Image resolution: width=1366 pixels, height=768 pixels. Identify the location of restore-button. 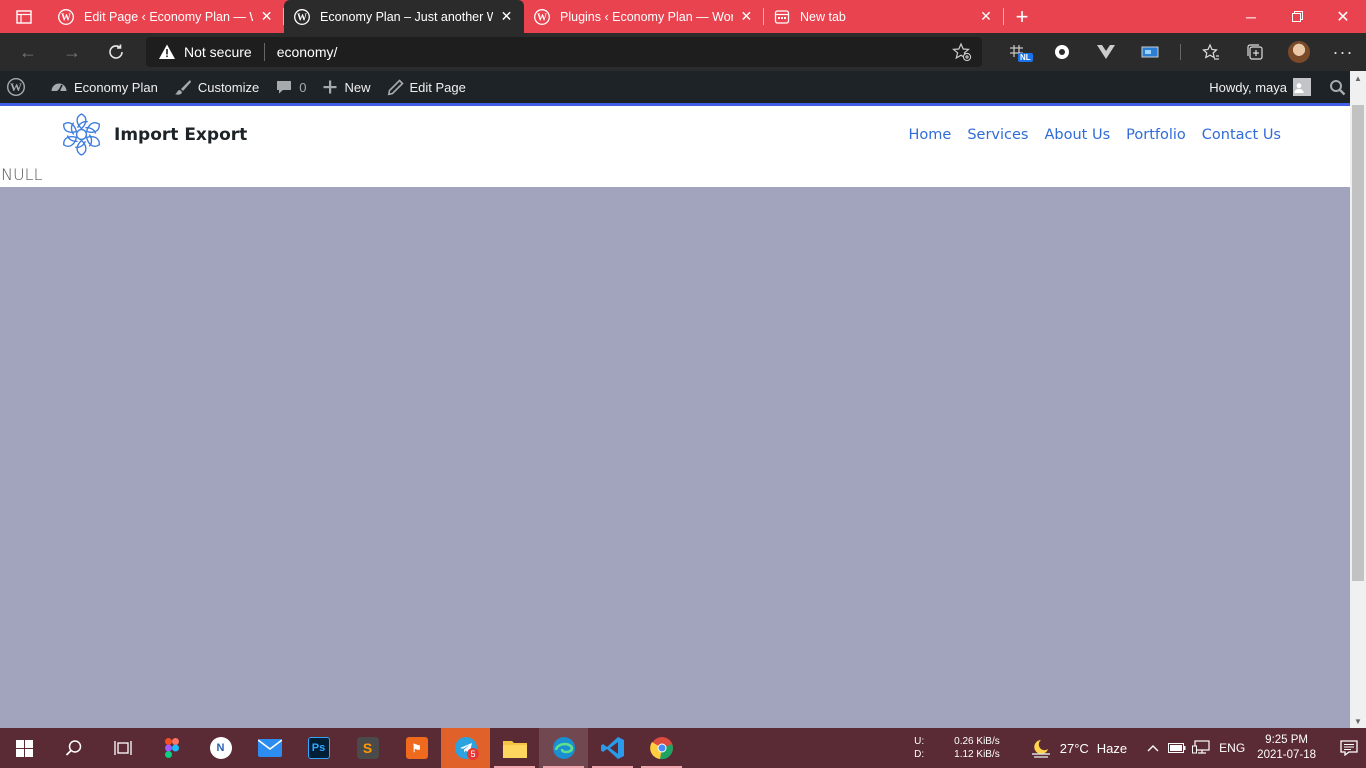
(1297, 16).